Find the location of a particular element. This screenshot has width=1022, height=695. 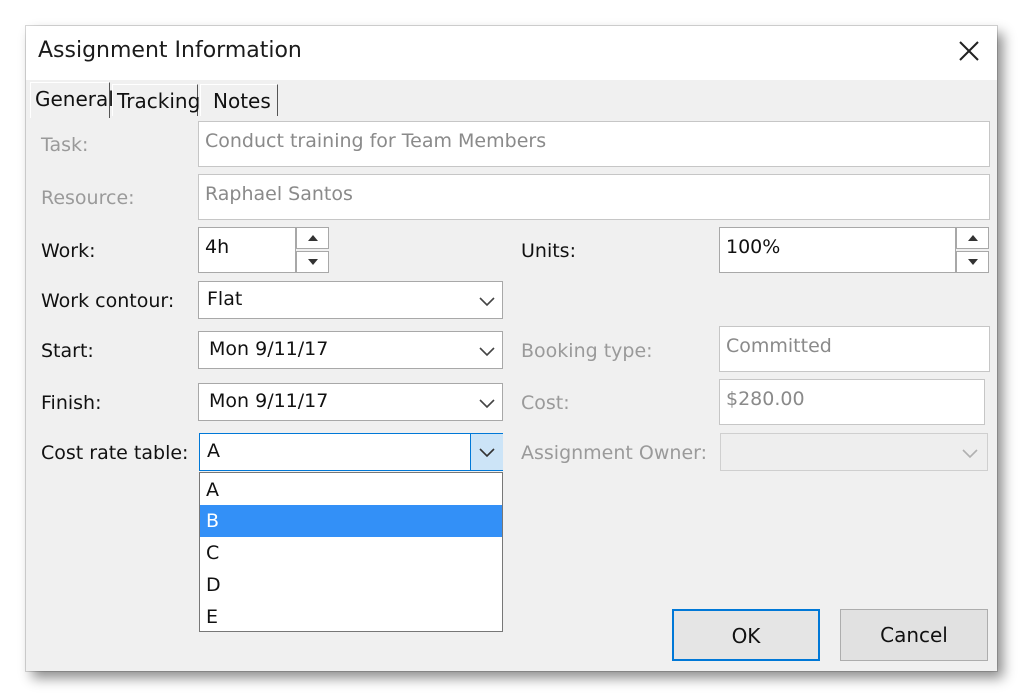

tab-general: General is located at coordinates (72, 100).